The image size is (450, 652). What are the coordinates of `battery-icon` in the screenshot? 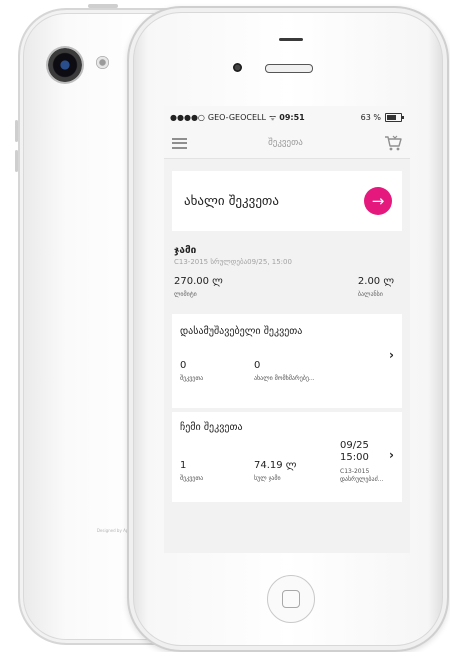 It's located at (394, 117).